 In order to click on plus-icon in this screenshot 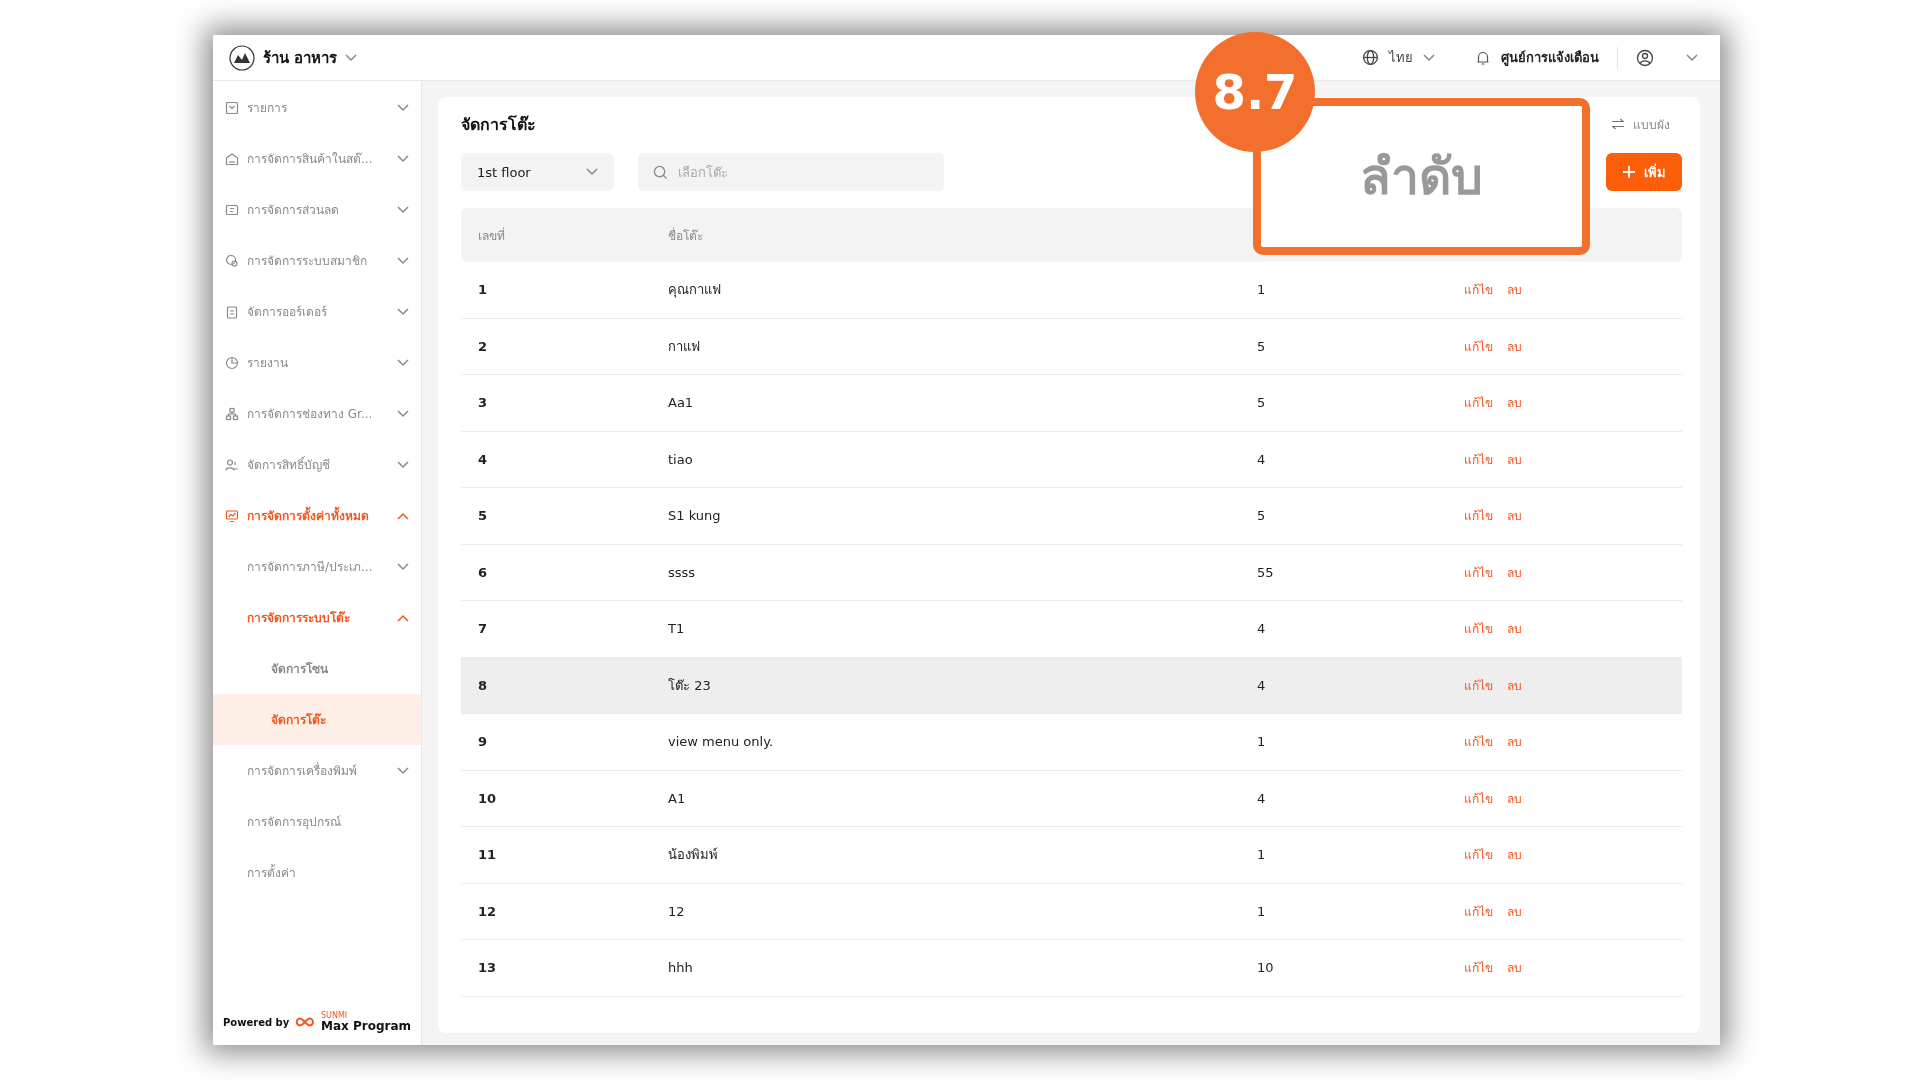, I will do `click(1629, 172)`.